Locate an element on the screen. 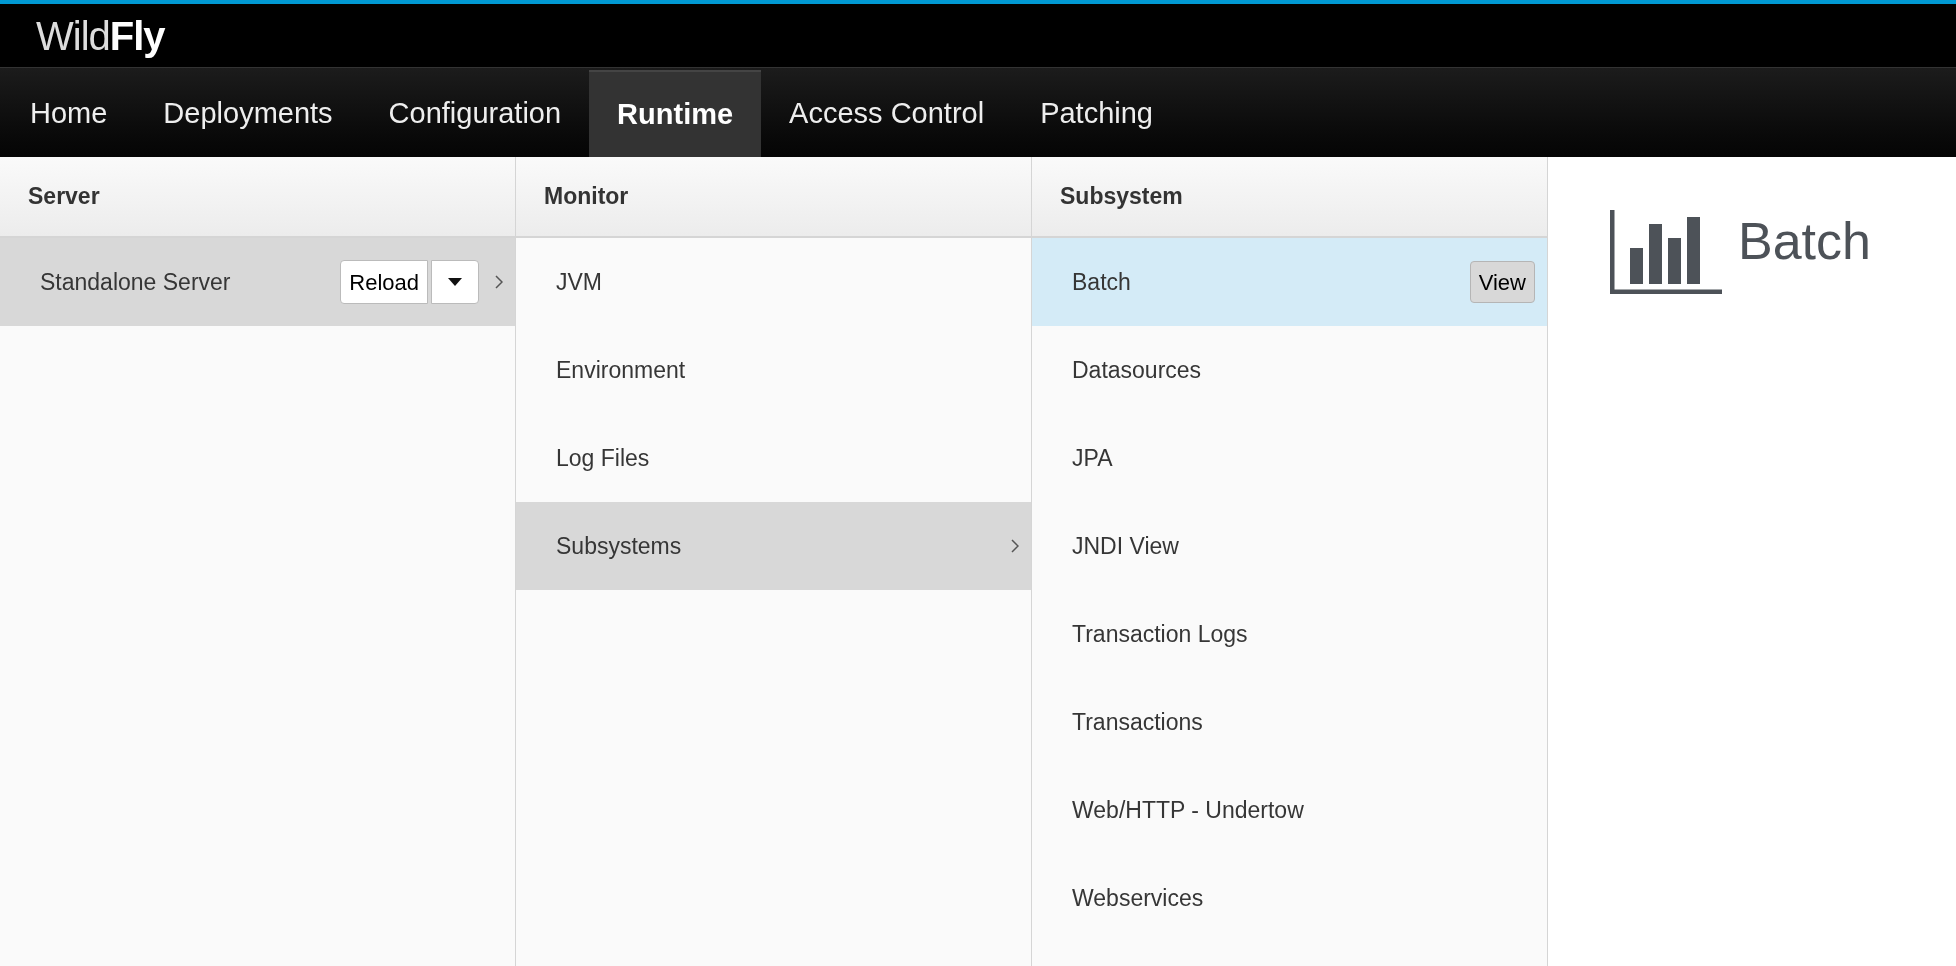  list-item: Standalone Server Reload is located at coordinates (257, 282).